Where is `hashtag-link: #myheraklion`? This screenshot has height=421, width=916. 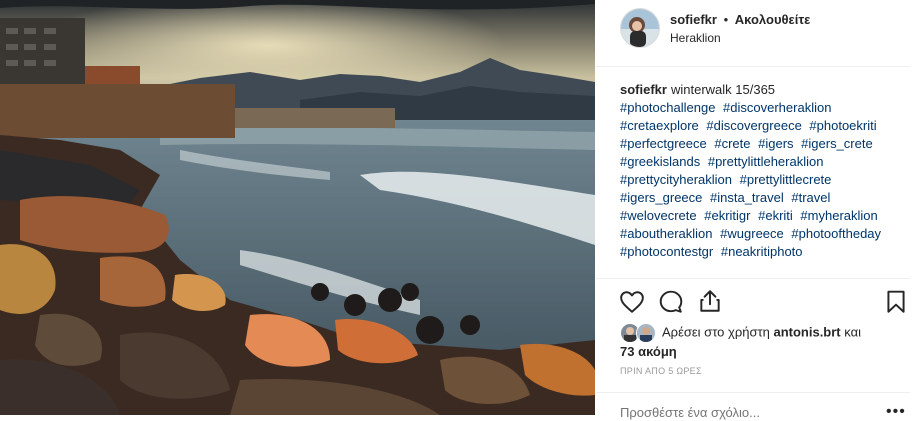
hashtag-link: #myheraklion is located at coordinates (838, 215).